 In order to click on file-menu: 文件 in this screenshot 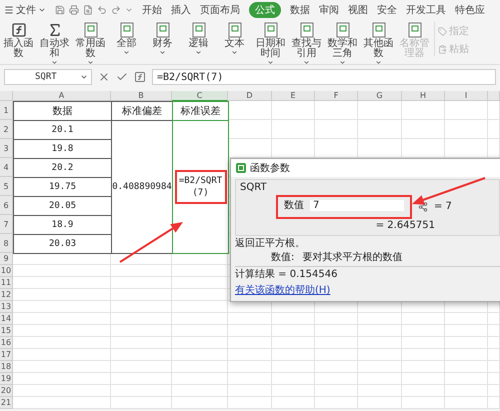, I will do `click(25, 10)`.